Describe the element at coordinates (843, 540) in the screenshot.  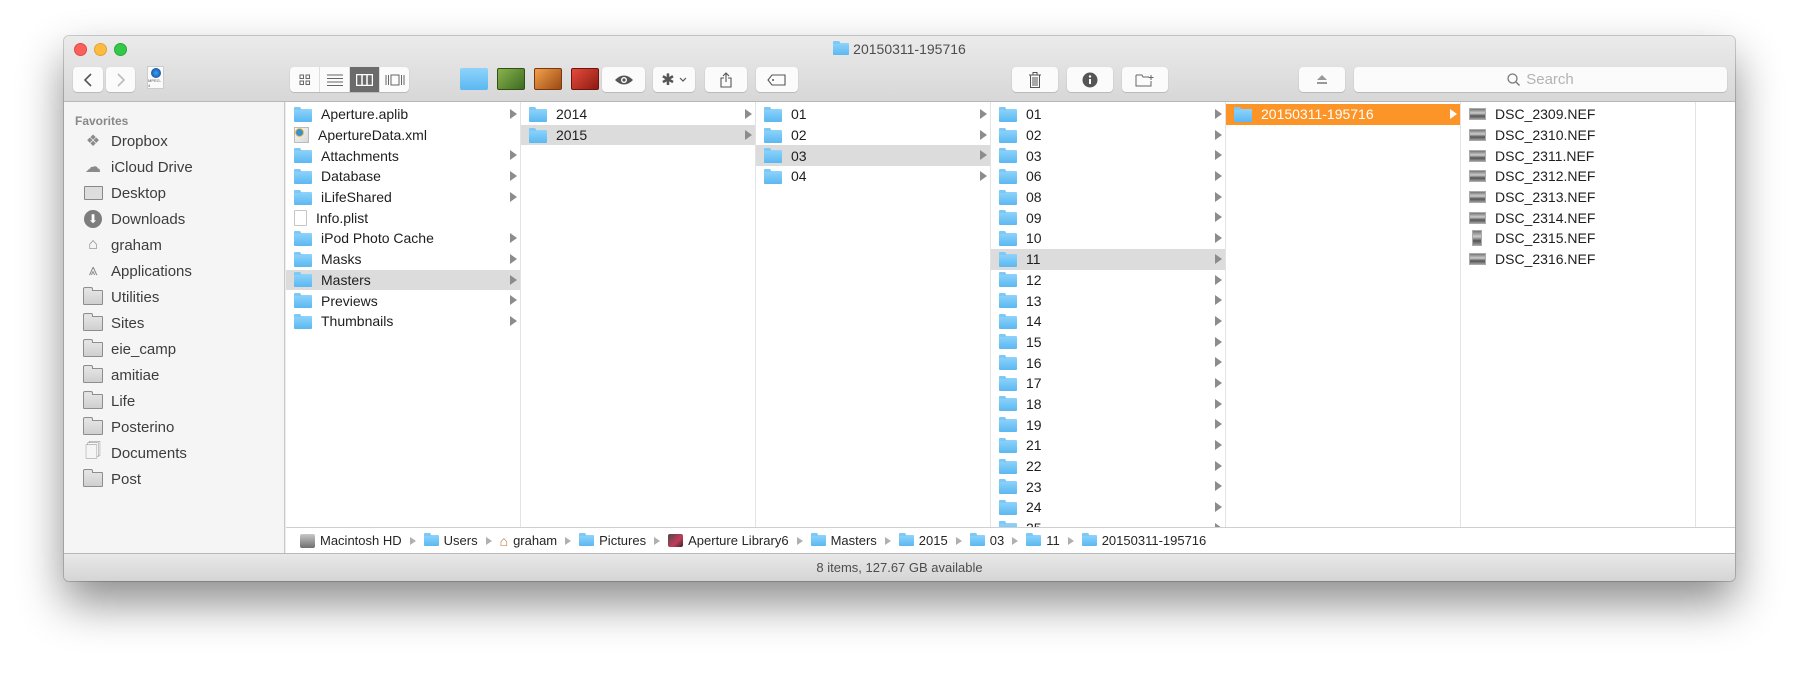
I see `path-crumb: Masters` at that location.